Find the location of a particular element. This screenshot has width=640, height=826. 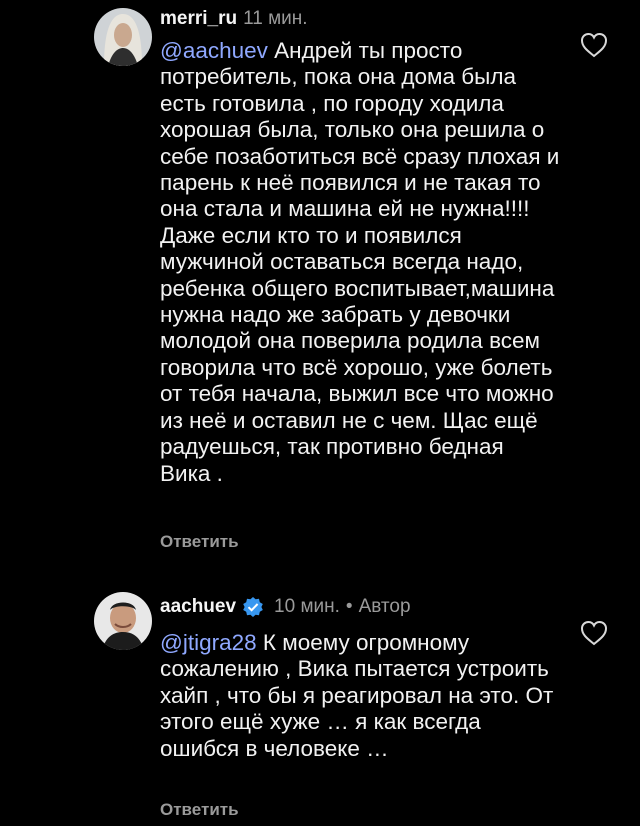

timestamp: 10 мин. is located at coordinates (307, 606).